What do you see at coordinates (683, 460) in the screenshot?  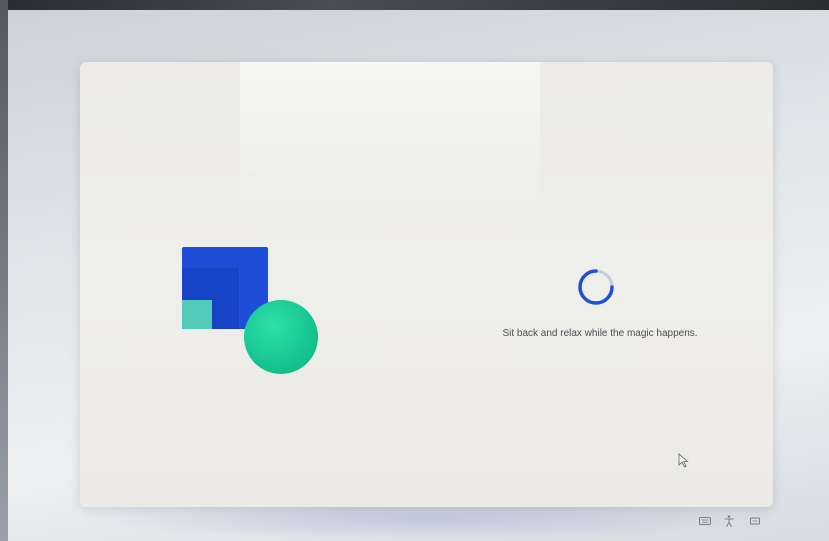 I see `mouse-cursor-icon` at bounding box center [683, 460].